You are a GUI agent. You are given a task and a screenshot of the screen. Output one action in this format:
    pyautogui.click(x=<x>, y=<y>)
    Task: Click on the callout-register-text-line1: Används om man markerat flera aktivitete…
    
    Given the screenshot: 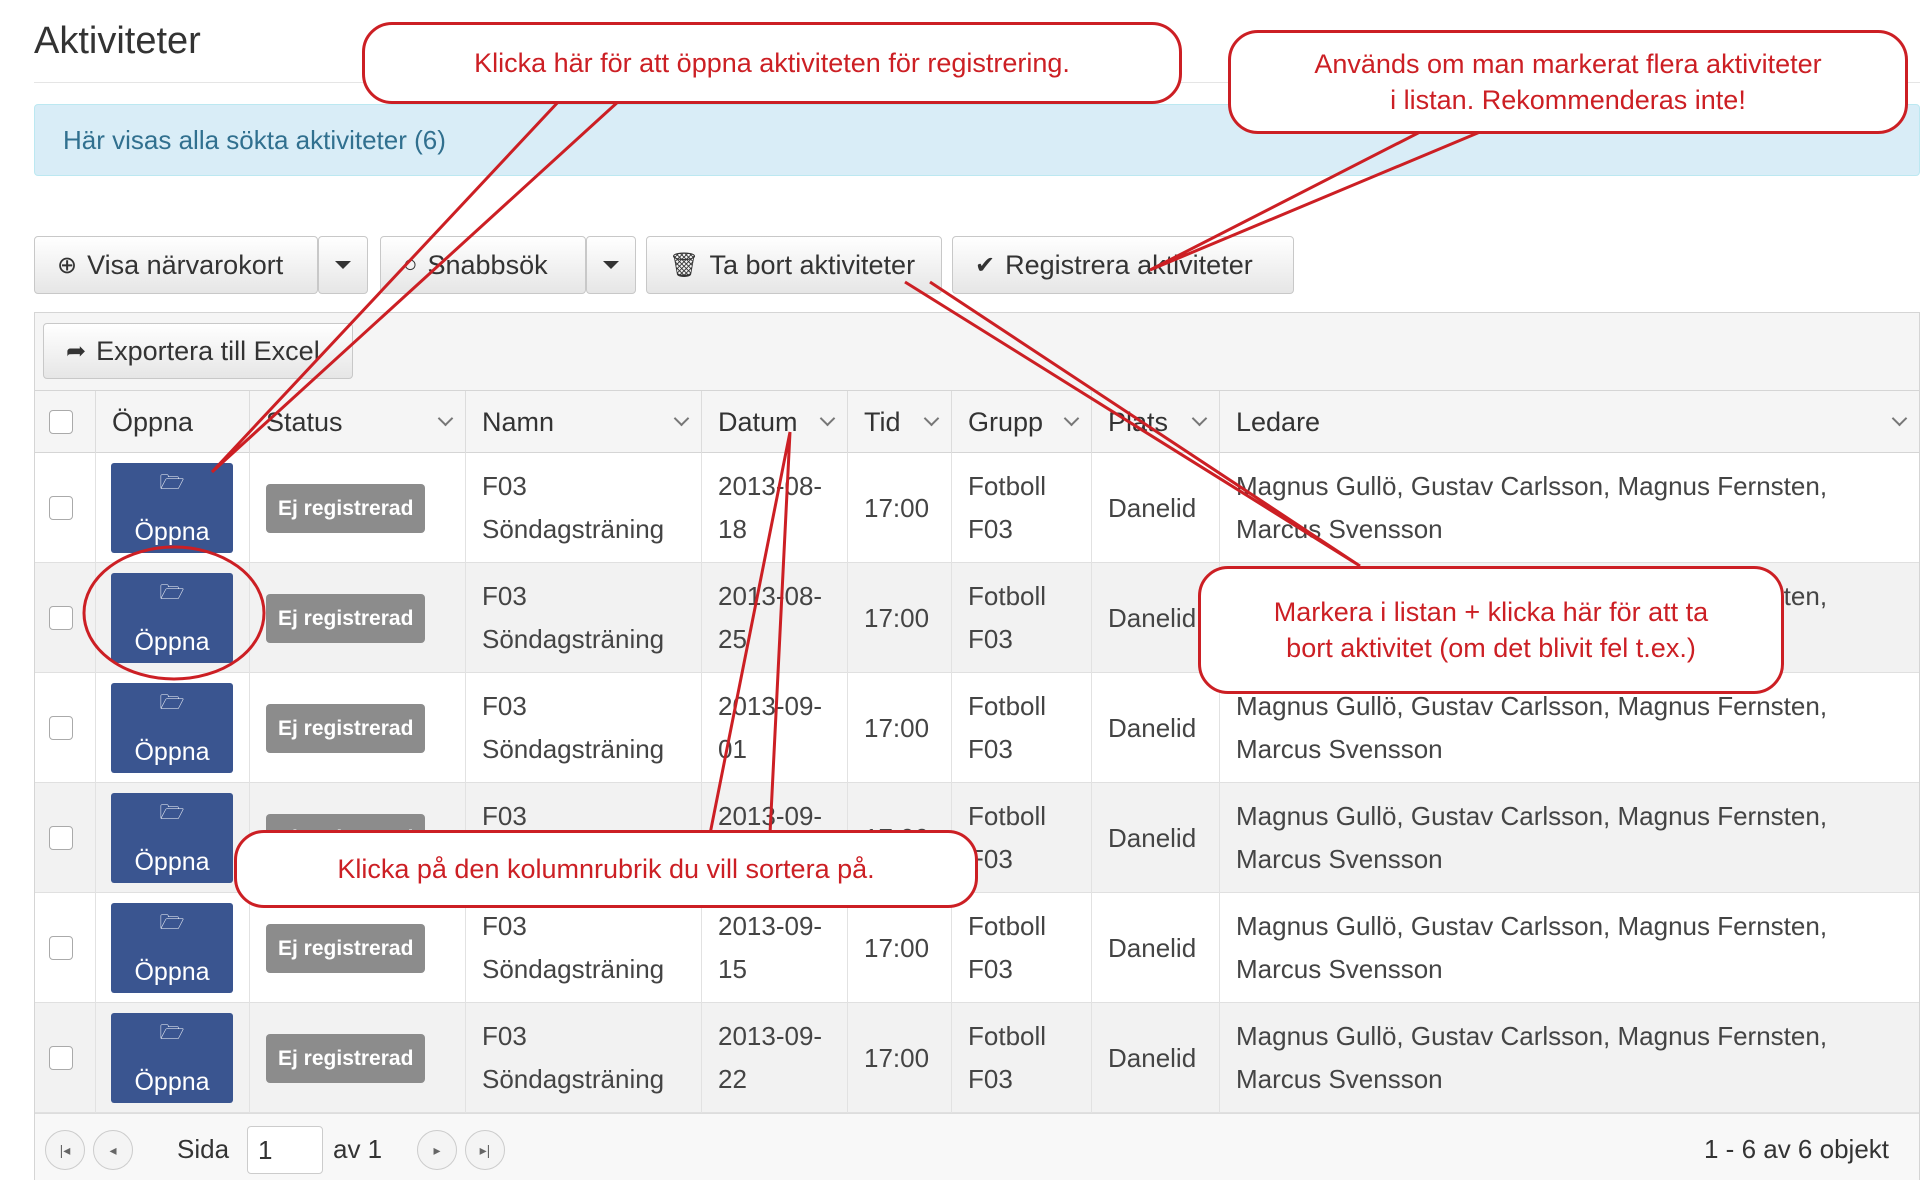 What is the action you would take?
    pyautogui.click(x=1568, y=64)
    